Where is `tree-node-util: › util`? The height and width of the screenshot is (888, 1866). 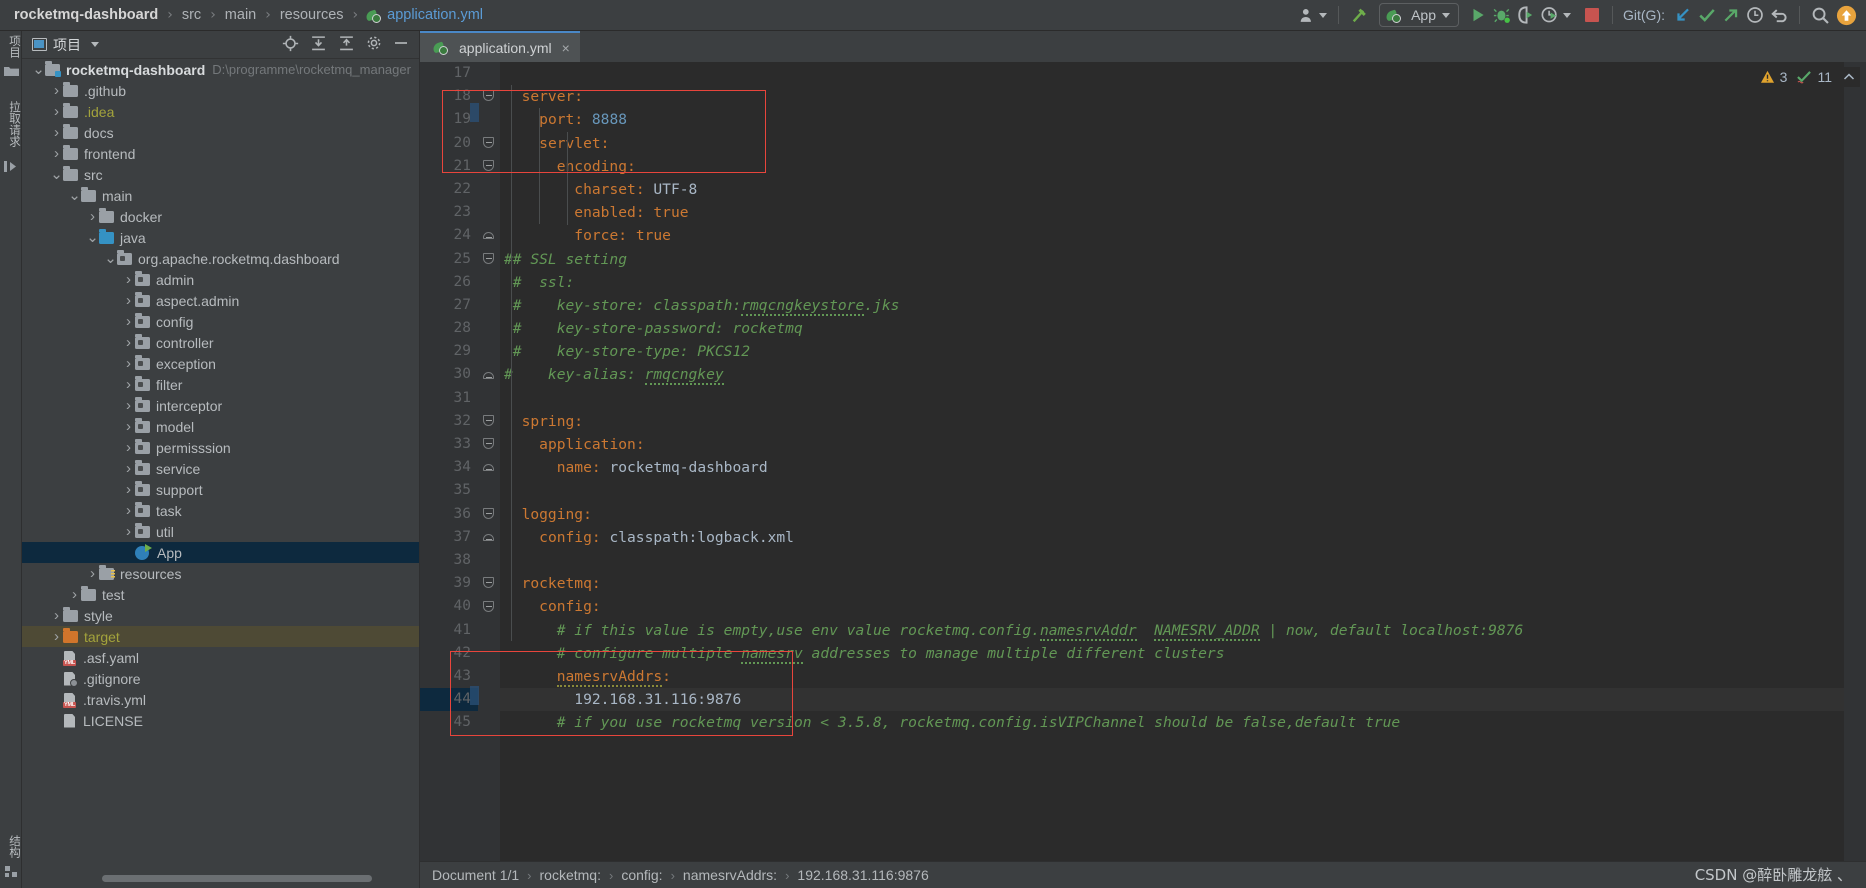
tree-node-util: › util is located at coordinates (220, 531).